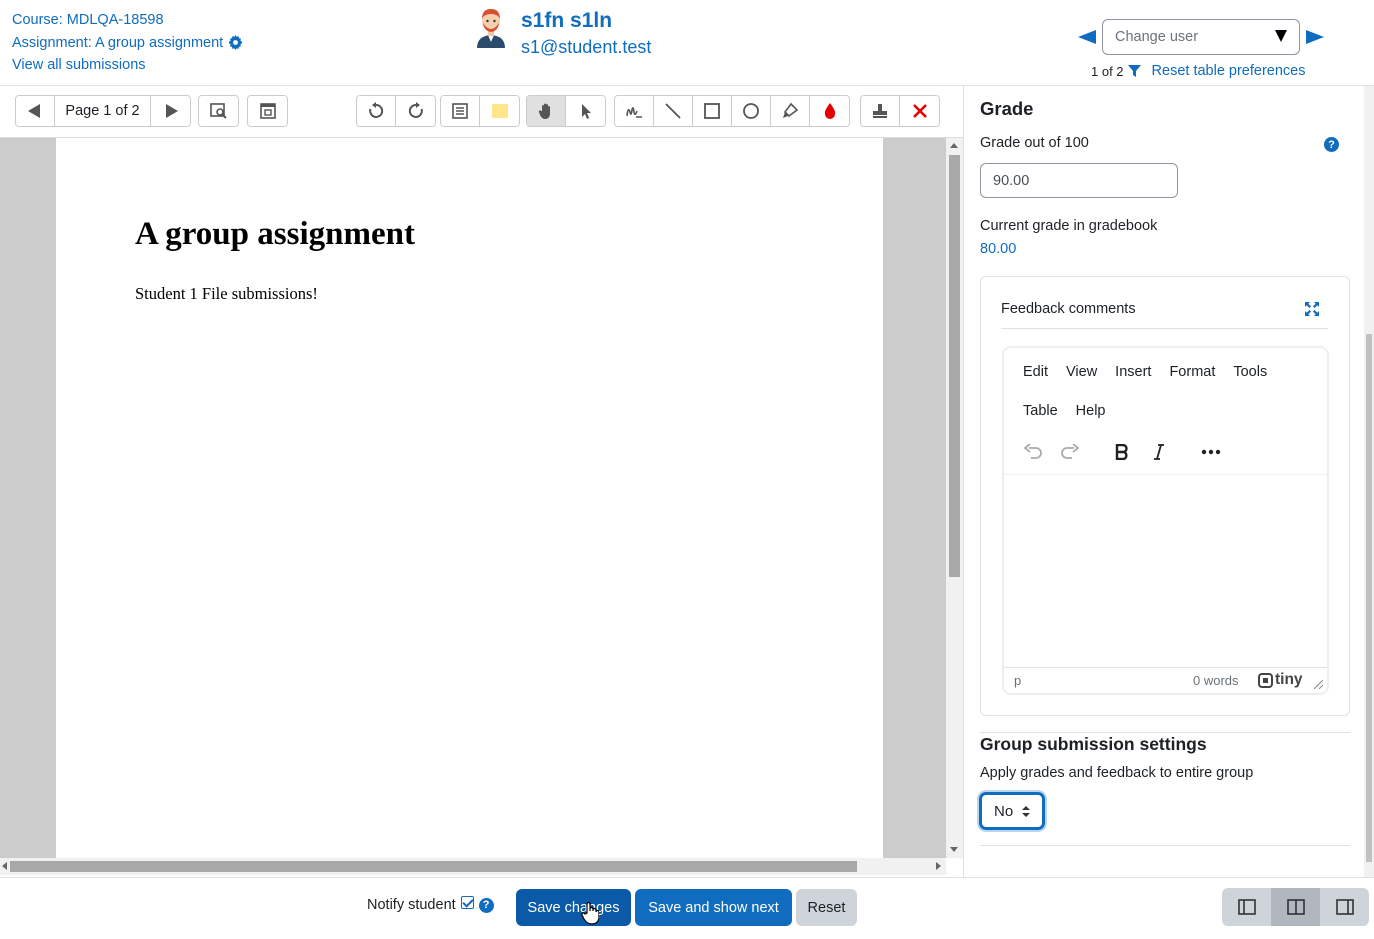  Describe the element at coordinates (1315, 37) in the screenshot. I see `next-user-icon` at that location.